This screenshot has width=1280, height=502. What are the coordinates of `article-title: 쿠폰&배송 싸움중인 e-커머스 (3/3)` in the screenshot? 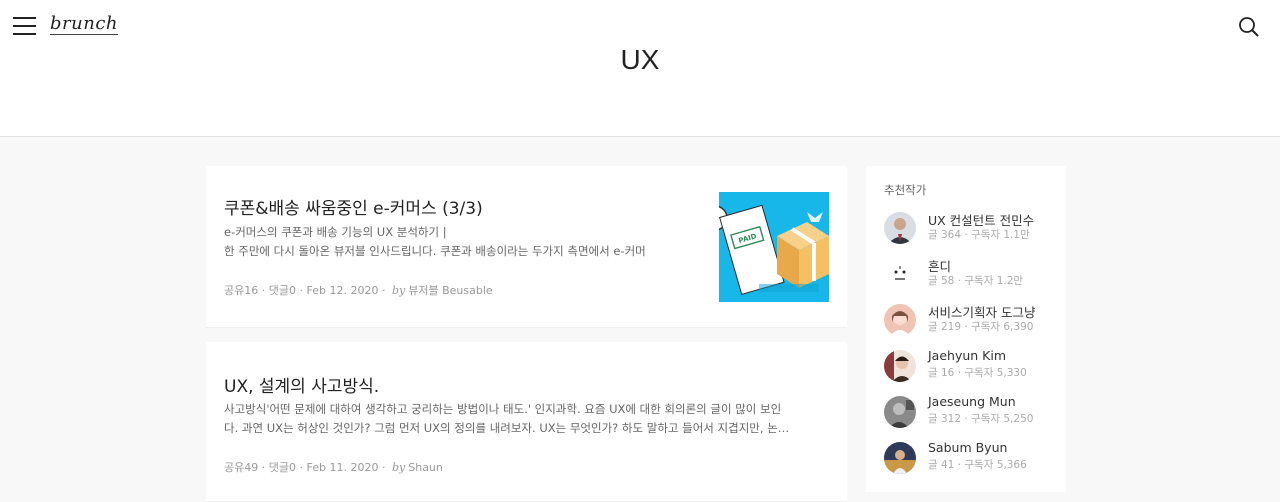 It's located at (353, 206).